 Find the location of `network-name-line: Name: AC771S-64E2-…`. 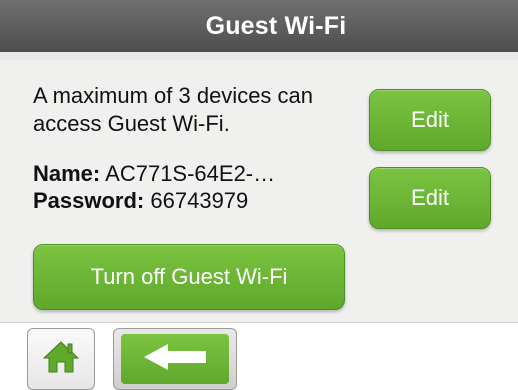

network-name-line: Name: AC771S-64E2-… is located at coordinates (193, 173).